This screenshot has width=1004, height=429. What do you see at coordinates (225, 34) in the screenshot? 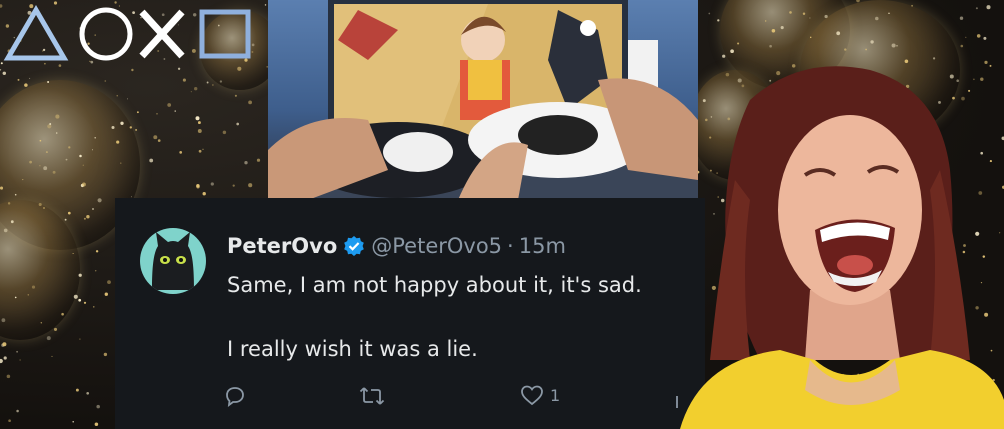
I see `square-icon` at bounding box center [225, 34].